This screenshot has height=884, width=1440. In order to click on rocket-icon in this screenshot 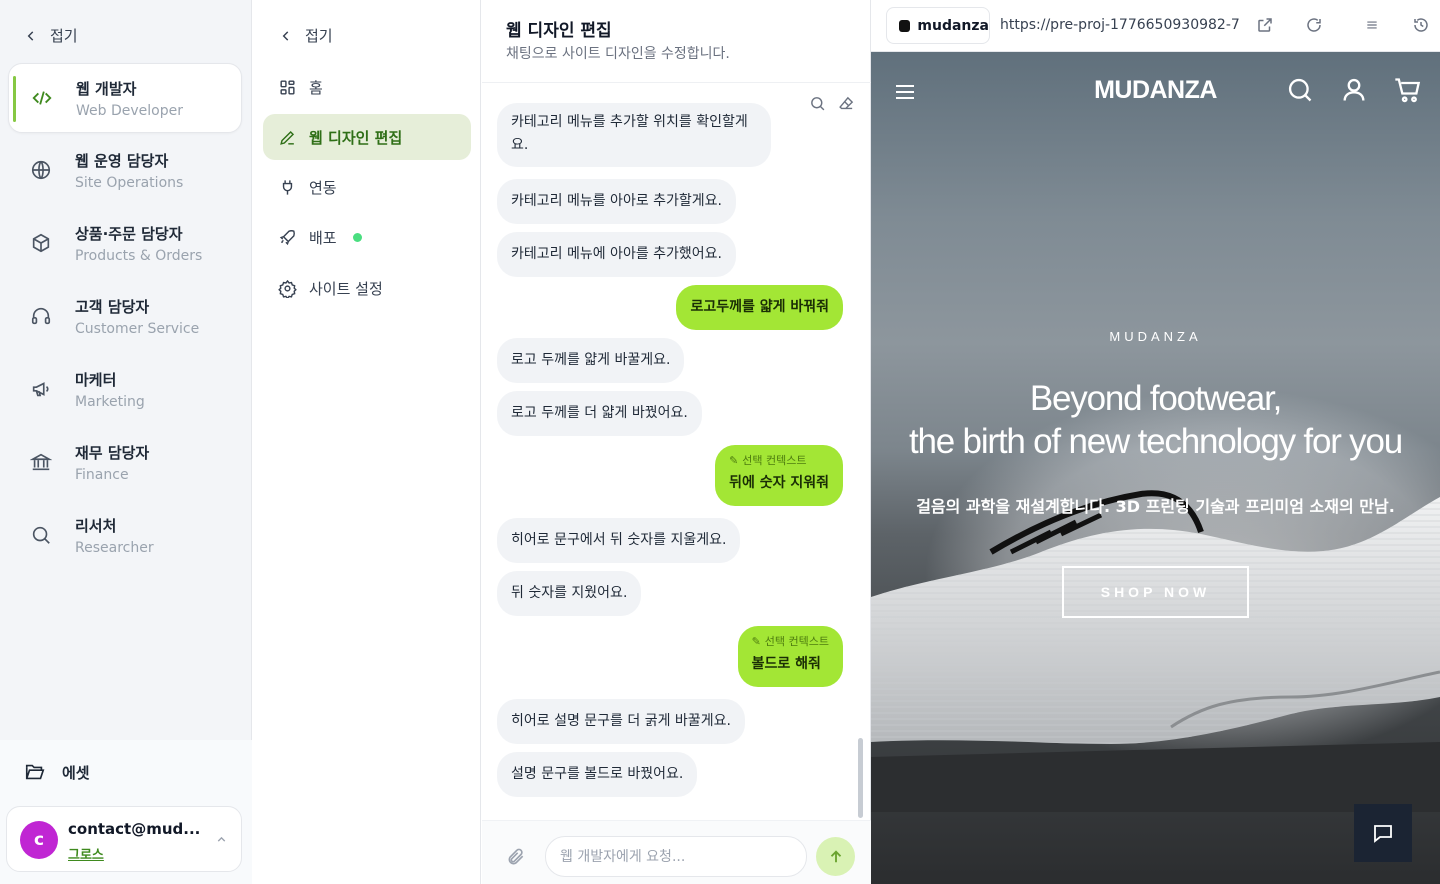, I will do `click(287, 237)`.